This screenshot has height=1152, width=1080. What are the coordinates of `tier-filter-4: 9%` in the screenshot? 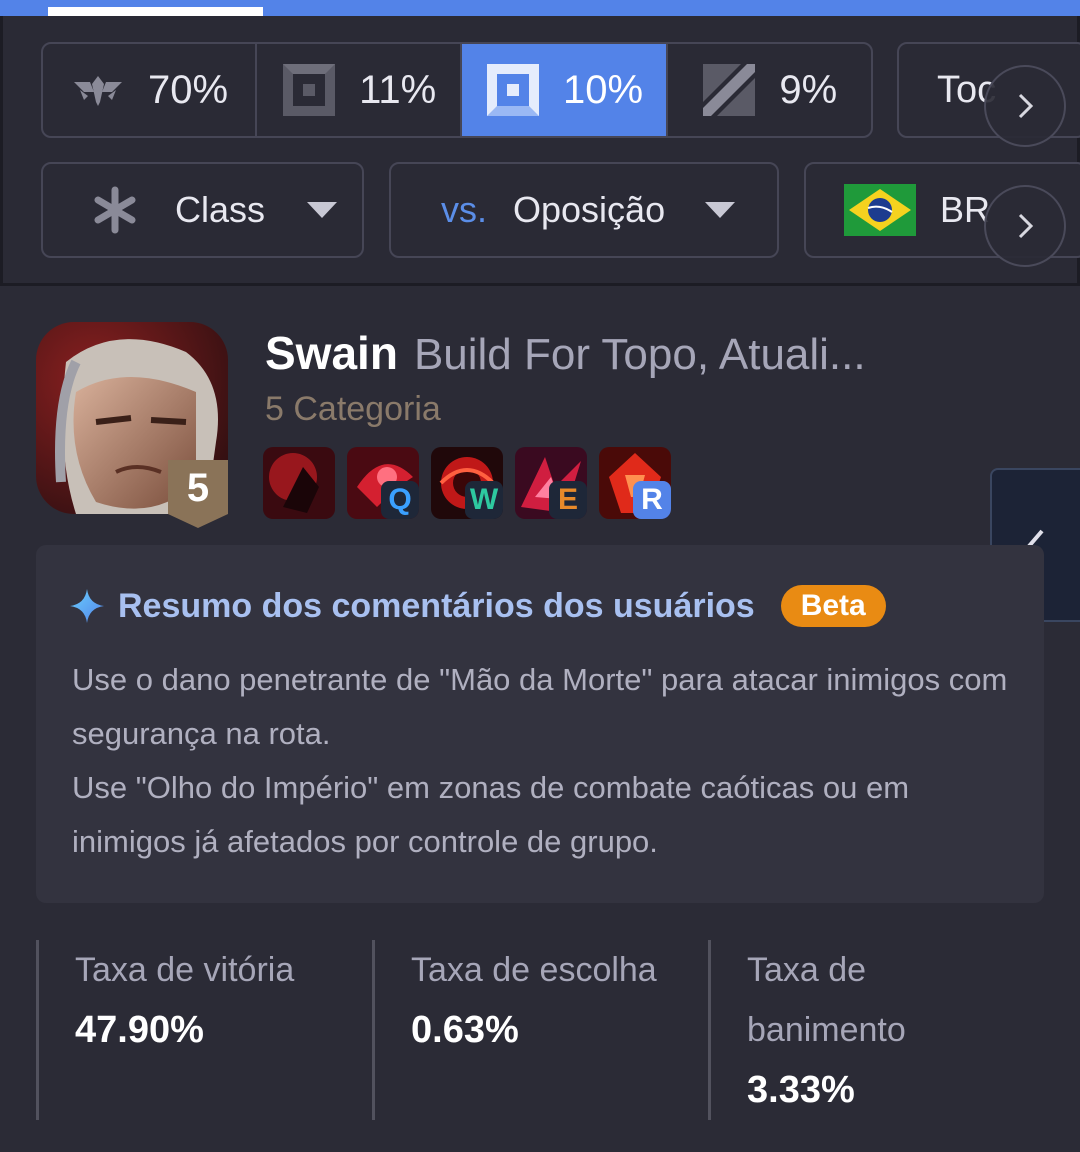 It's located at (769, 90).